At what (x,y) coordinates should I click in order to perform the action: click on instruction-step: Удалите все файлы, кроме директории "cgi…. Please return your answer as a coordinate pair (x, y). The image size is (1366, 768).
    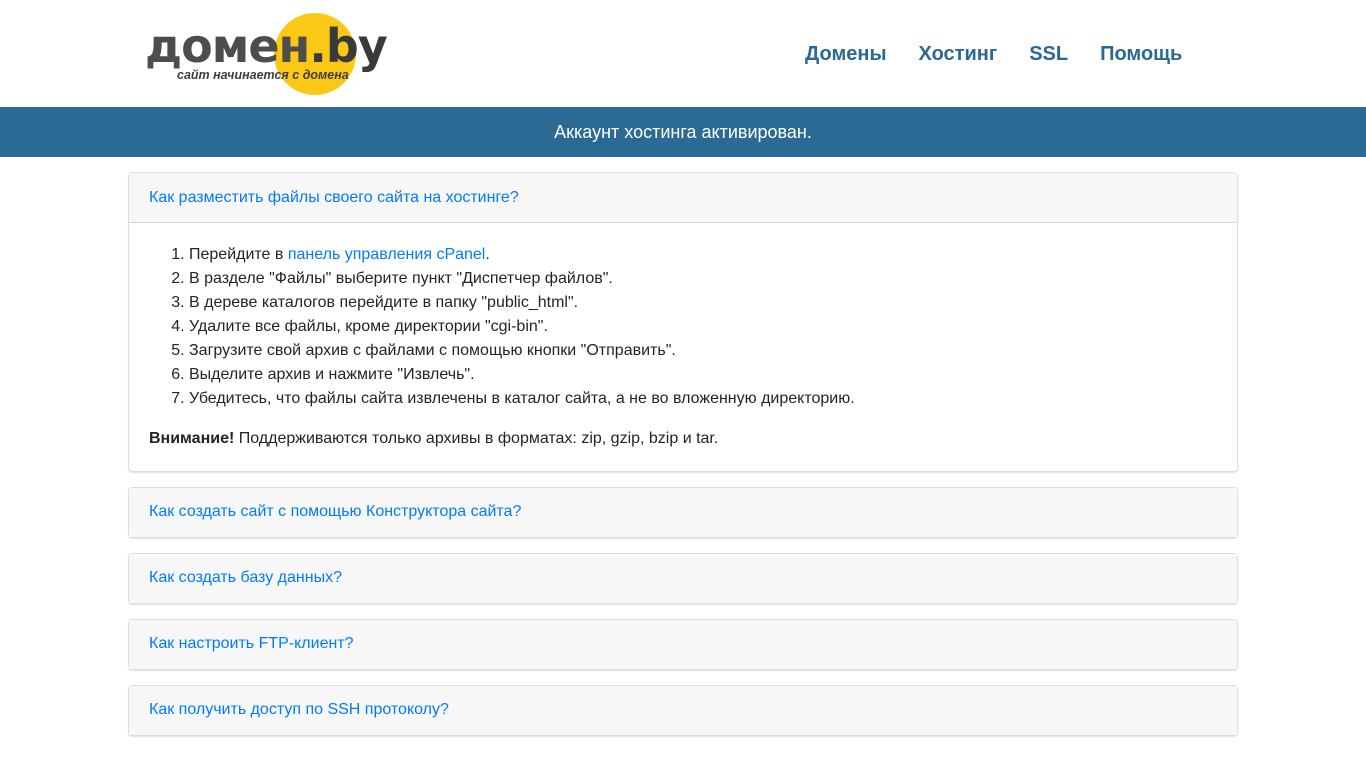
    Looking at the image, I should click on (703, 327).